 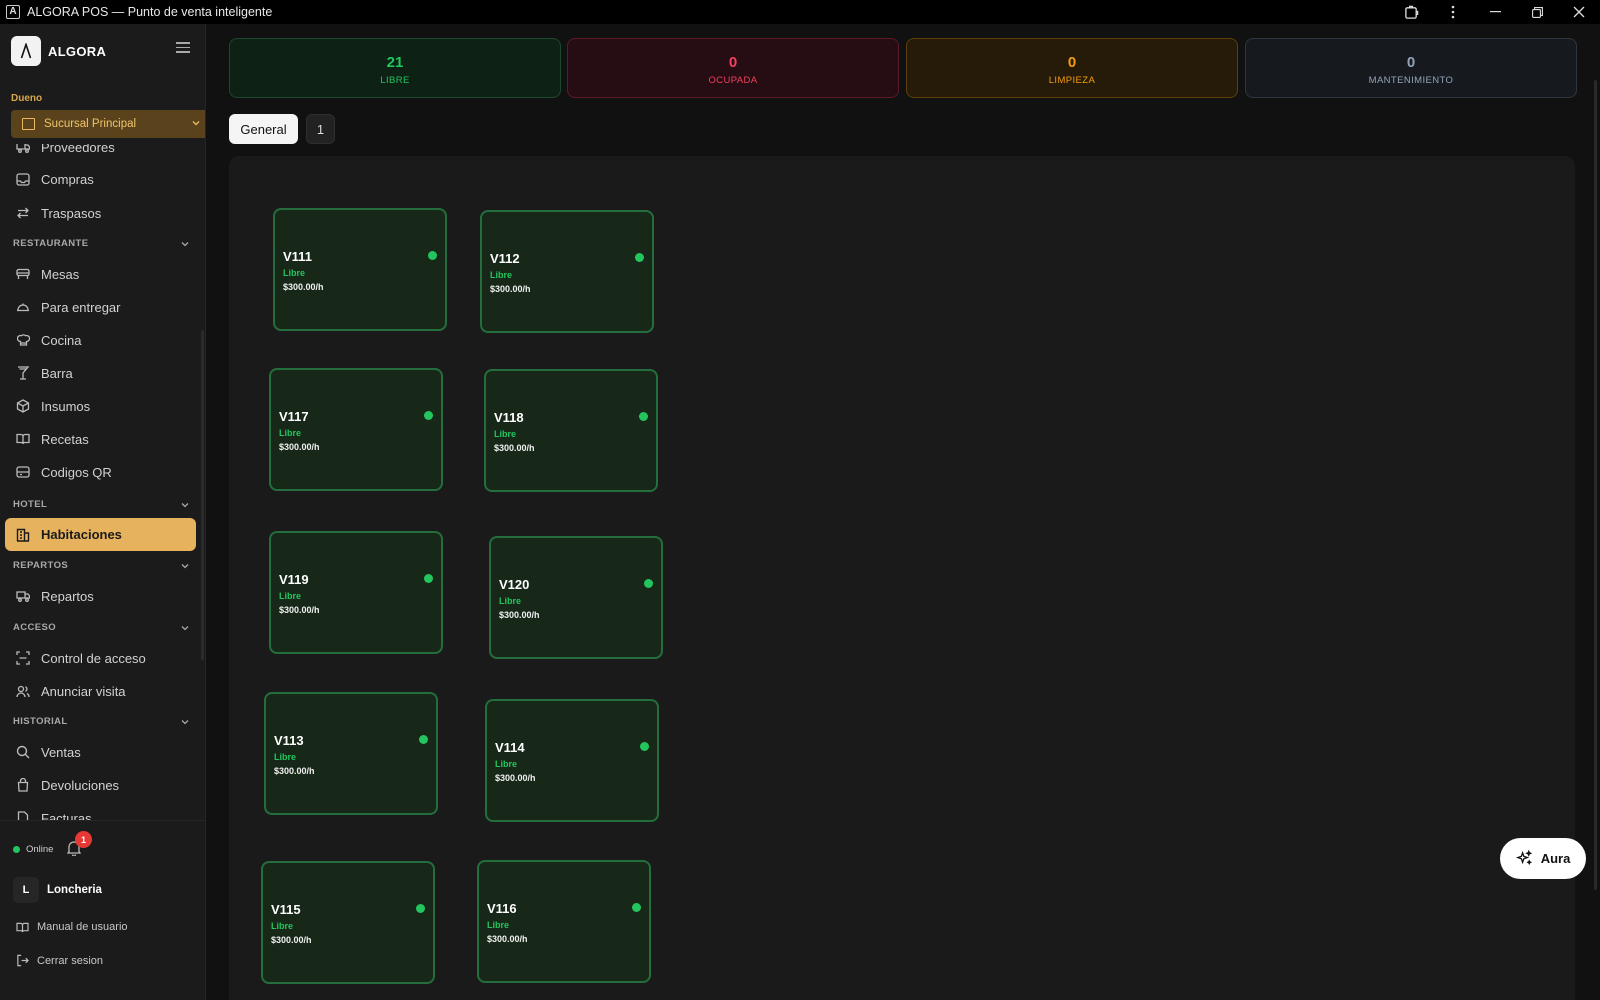 I want to click on sidebar-item-facturas: Facturas, so click(x=100, y=811).